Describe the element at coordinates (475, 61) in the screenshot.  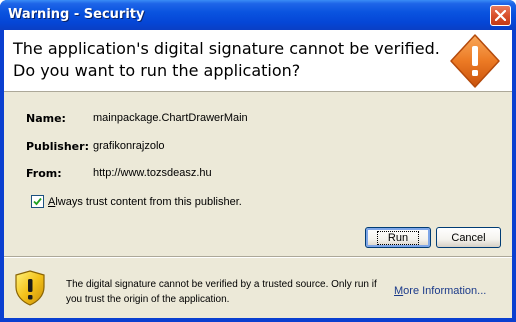
I see `warning-diamond-icon` at that location.